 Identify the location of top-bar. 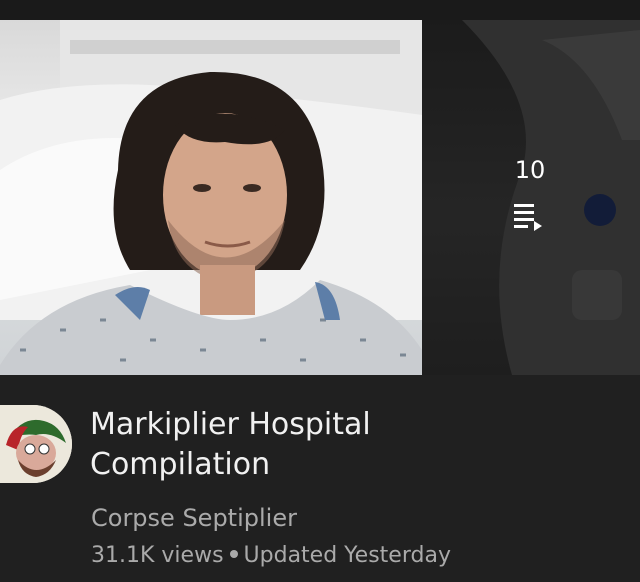
(320, 10).